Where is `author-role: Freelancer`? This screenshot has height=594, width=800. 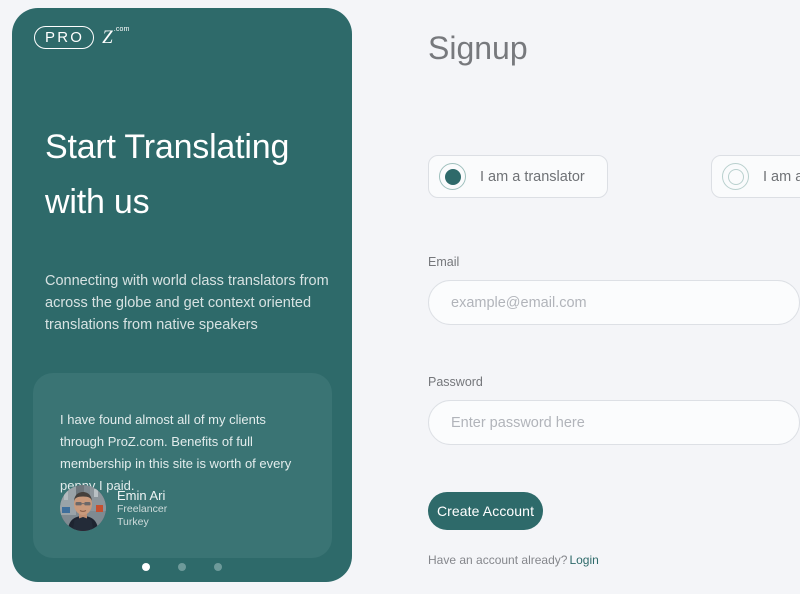
author-role: Freelancer is located at coordinates (142, 508).